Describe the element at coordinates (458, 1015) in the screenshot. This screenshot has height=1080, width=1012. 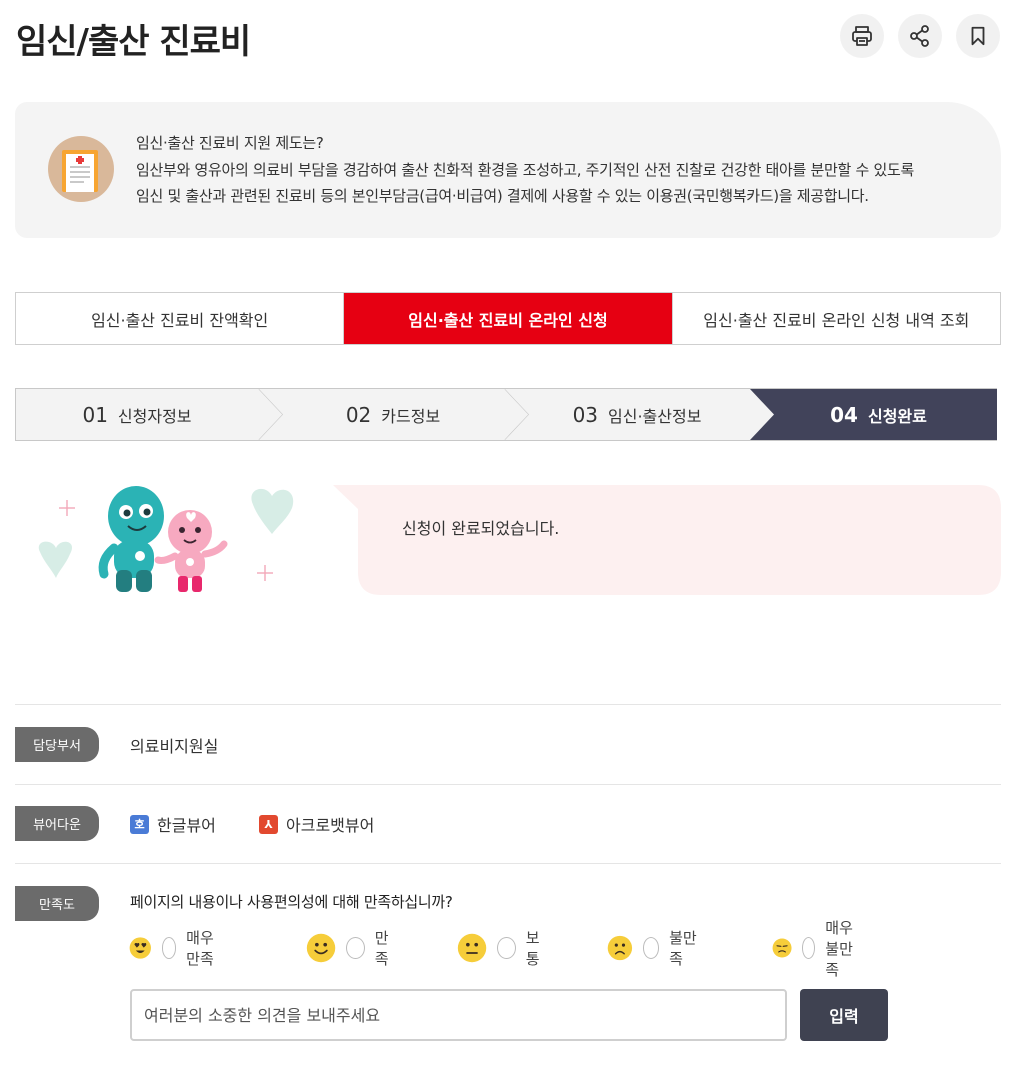
I see `opinion-input` at that location.